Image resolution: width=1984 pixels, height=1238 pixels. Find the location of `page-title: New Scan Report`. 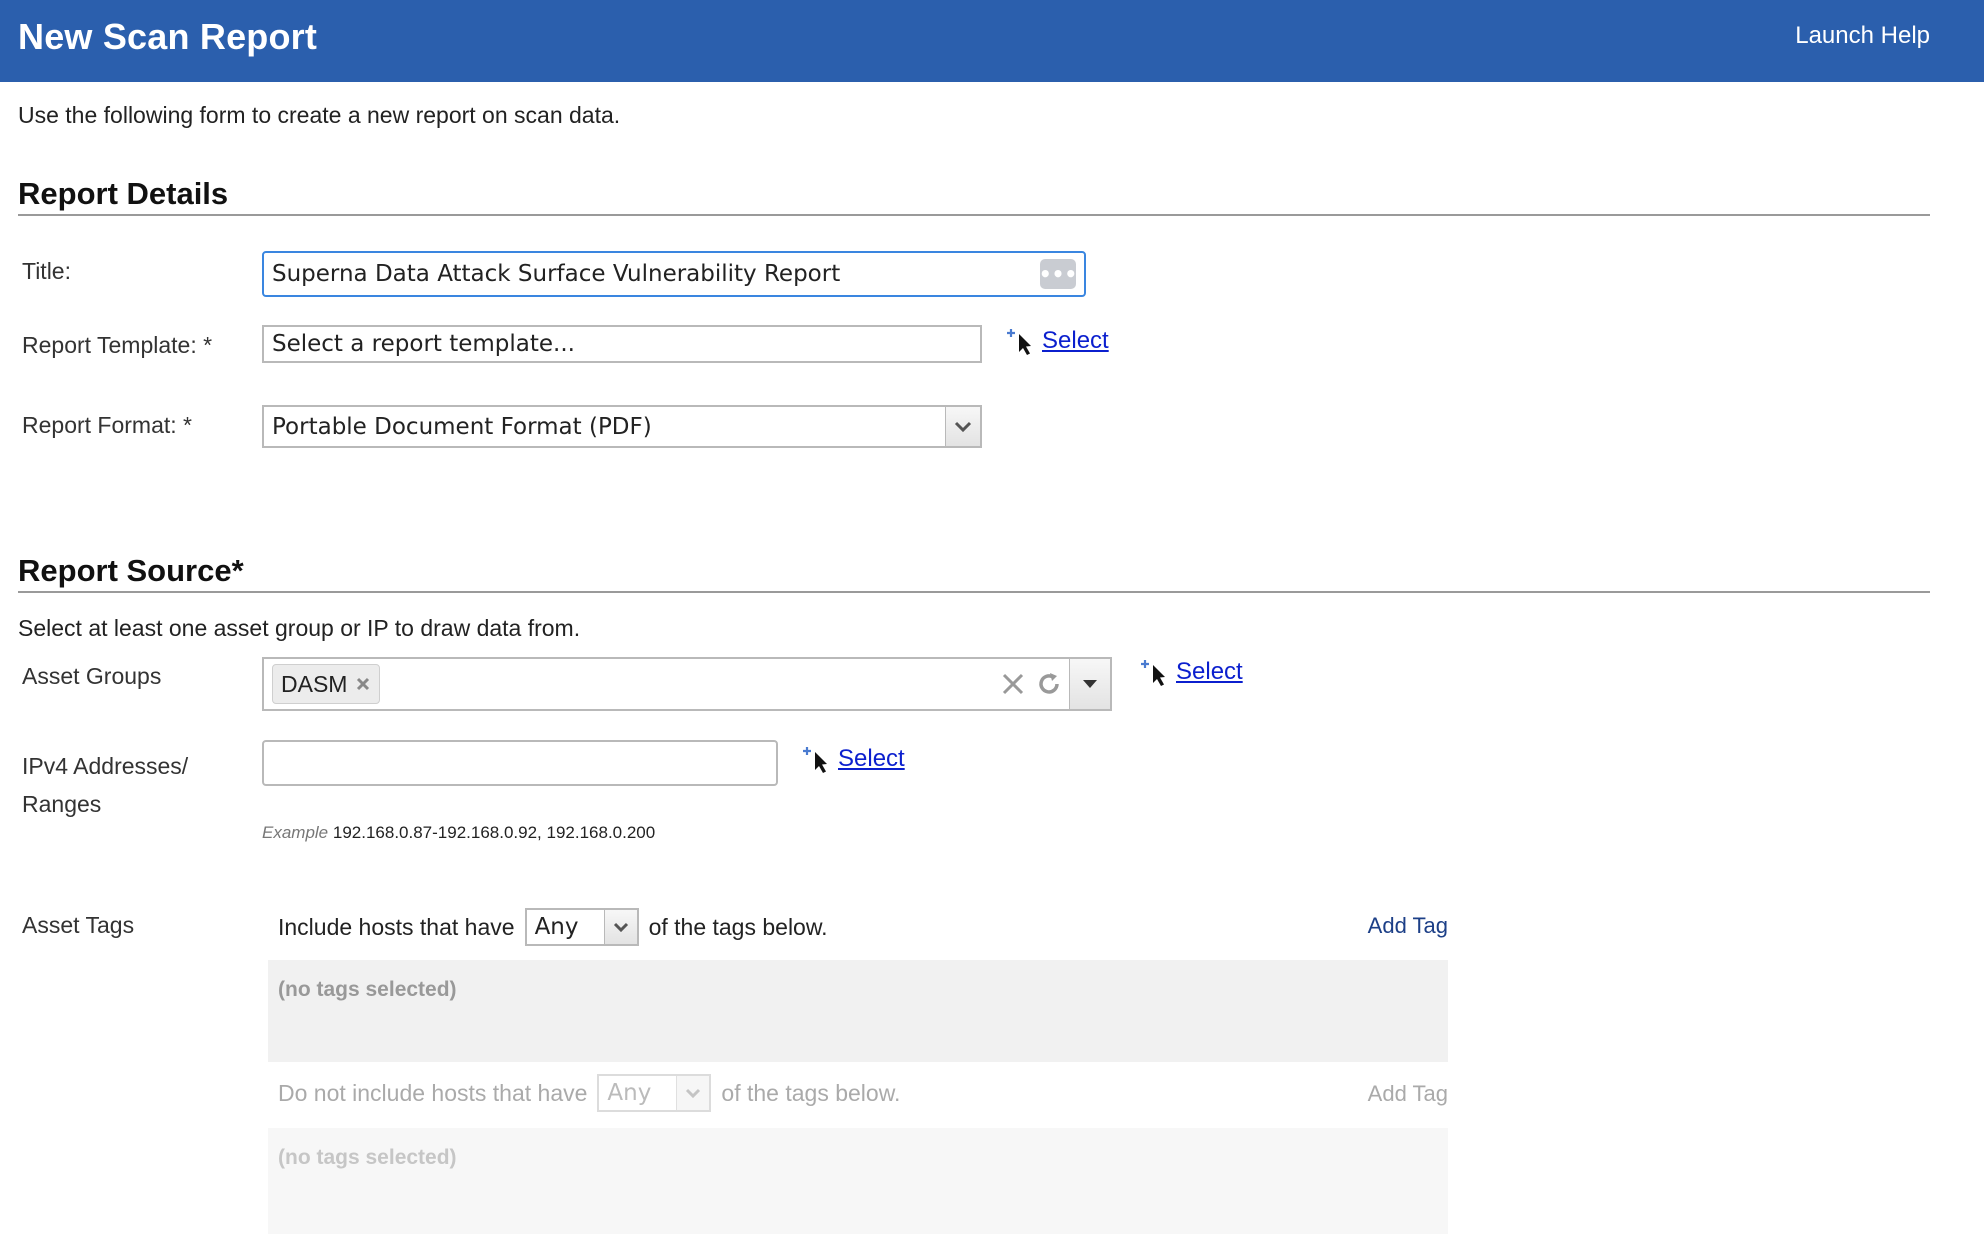

page-title: New Scan Report is located at coordinates (168, 36).